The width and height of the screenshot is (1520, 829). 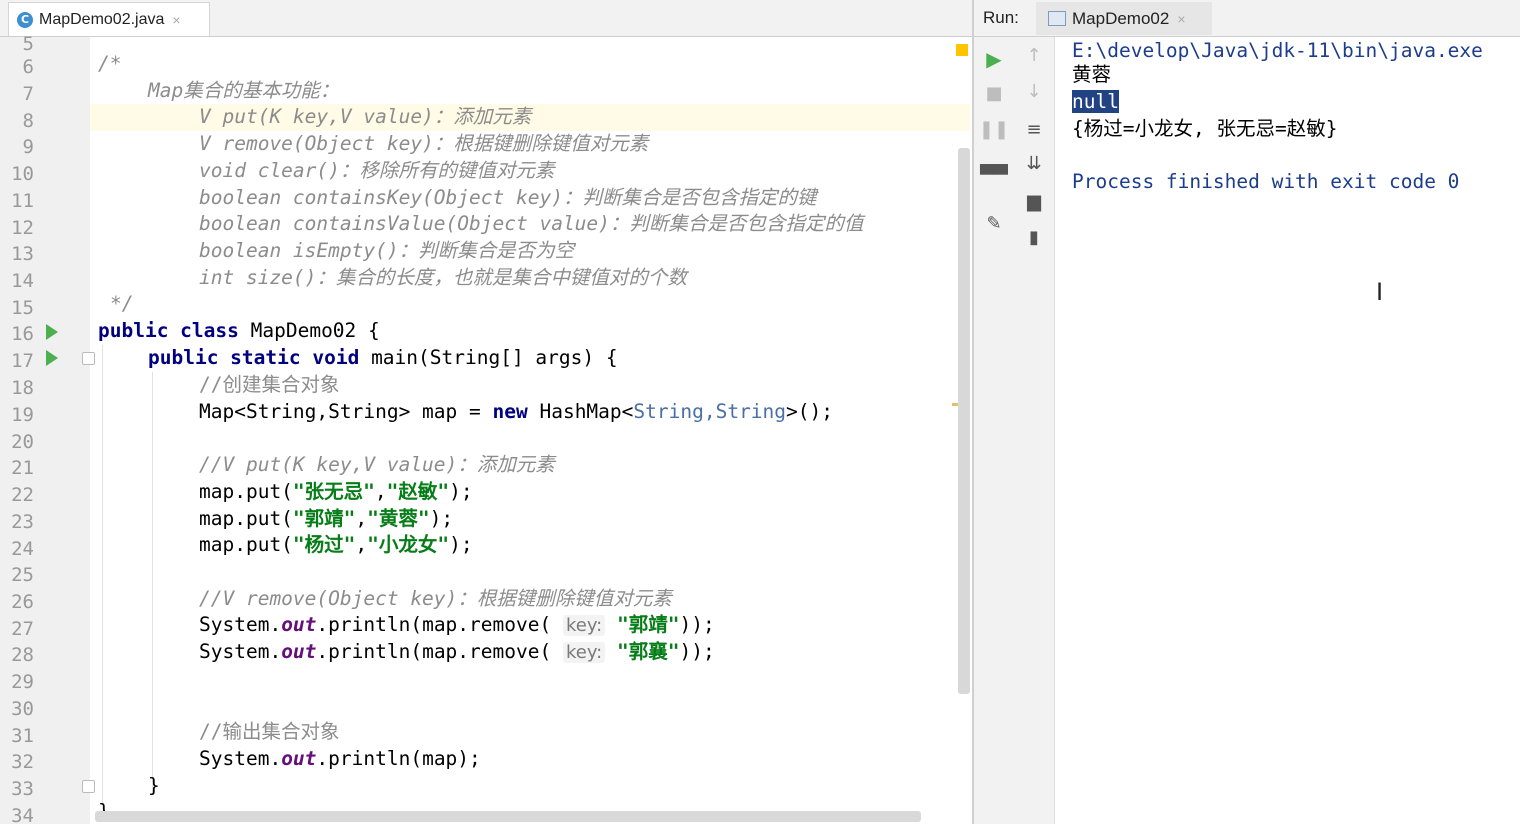 What do you see at coordinates (17, 629) in the screenshot?
I see `line-number: 27` at bounding box center [17, 629].